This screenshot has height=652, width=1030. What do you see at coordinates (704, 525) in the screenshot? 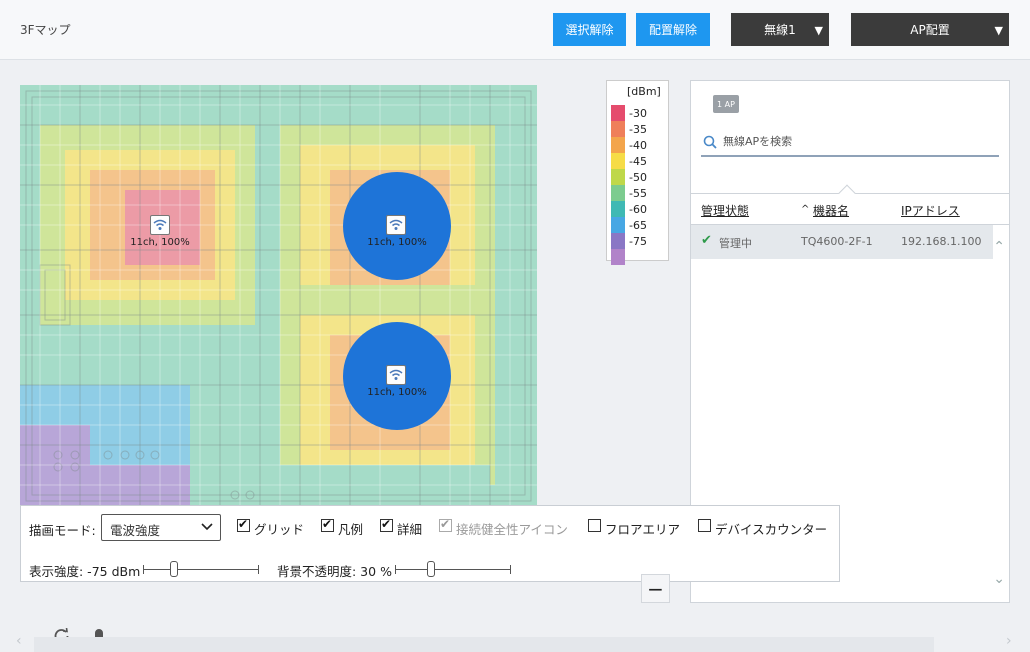
I see `device-counter-checkbox` at bounding box center [704, 525].